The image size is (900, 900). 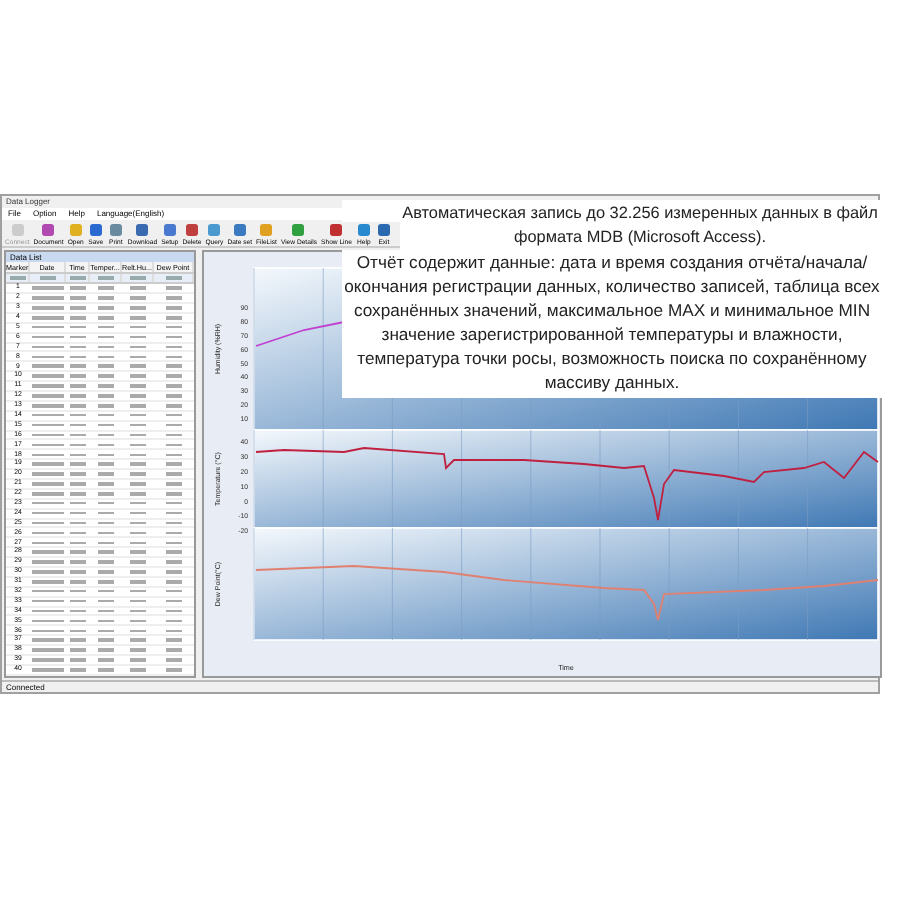 I want to click on description-text: Автоматическая запись до 32.256 измеренных данных в файл формата MDB (Microsoft Access)., so click(x=640, y=226).